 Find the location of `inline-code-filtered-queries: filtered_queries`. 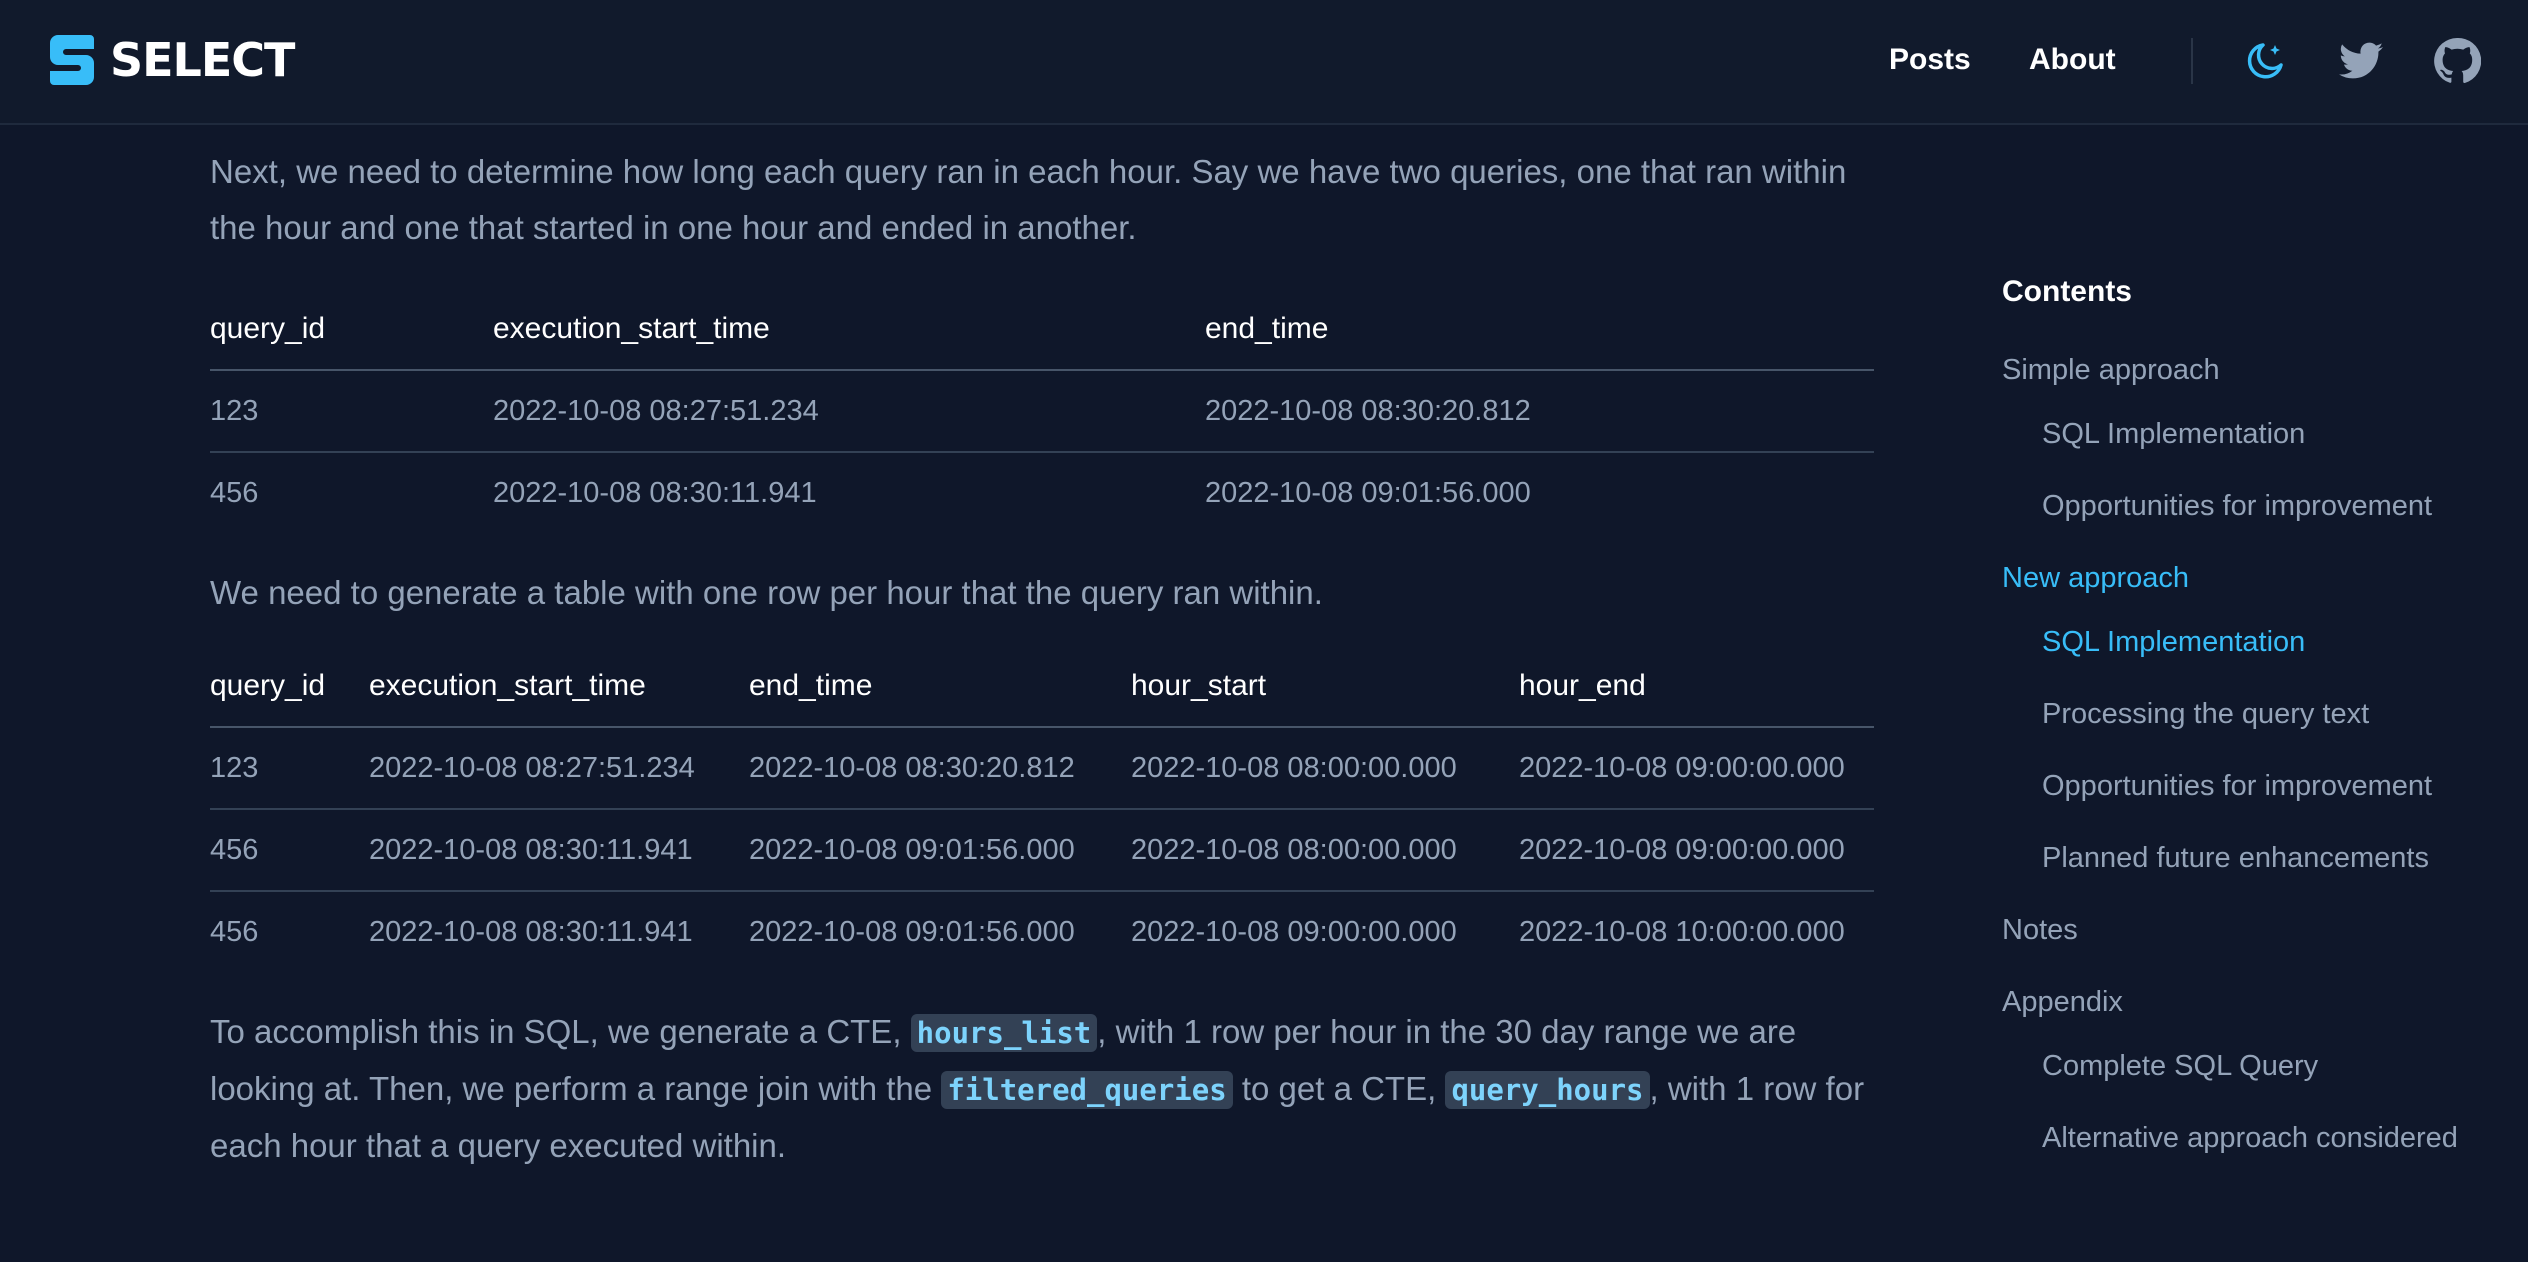

inline-code-filtered-queries: filtered_queries is located at coordinates (1087, 1090).